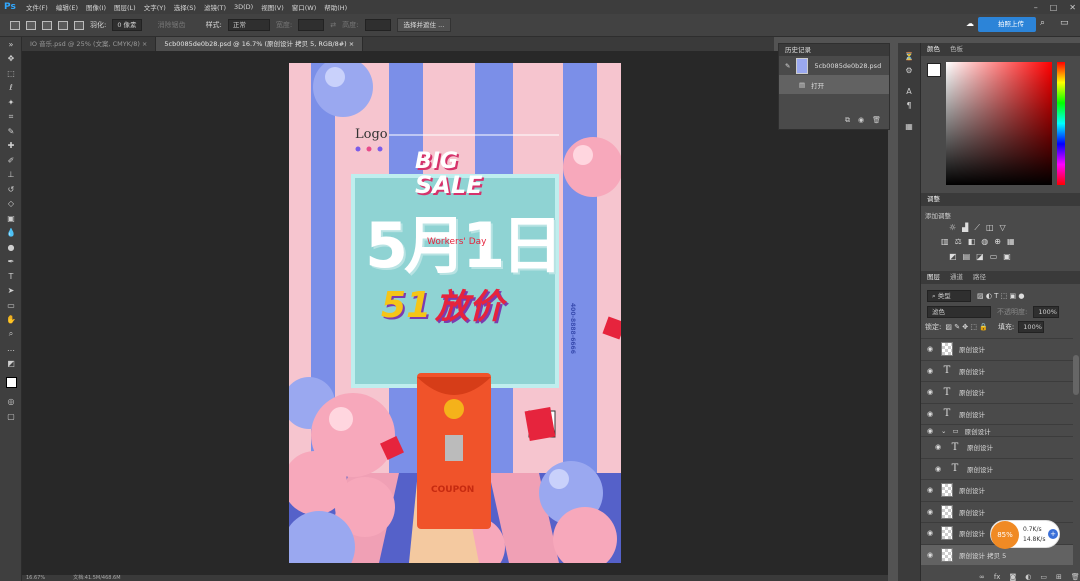 Image resolution: width=1080 pixels, height=581 pixels. Describe the element at coordinates (1028, 577) in the screenshot. I see `adjustment-icon: ◐` at that location.